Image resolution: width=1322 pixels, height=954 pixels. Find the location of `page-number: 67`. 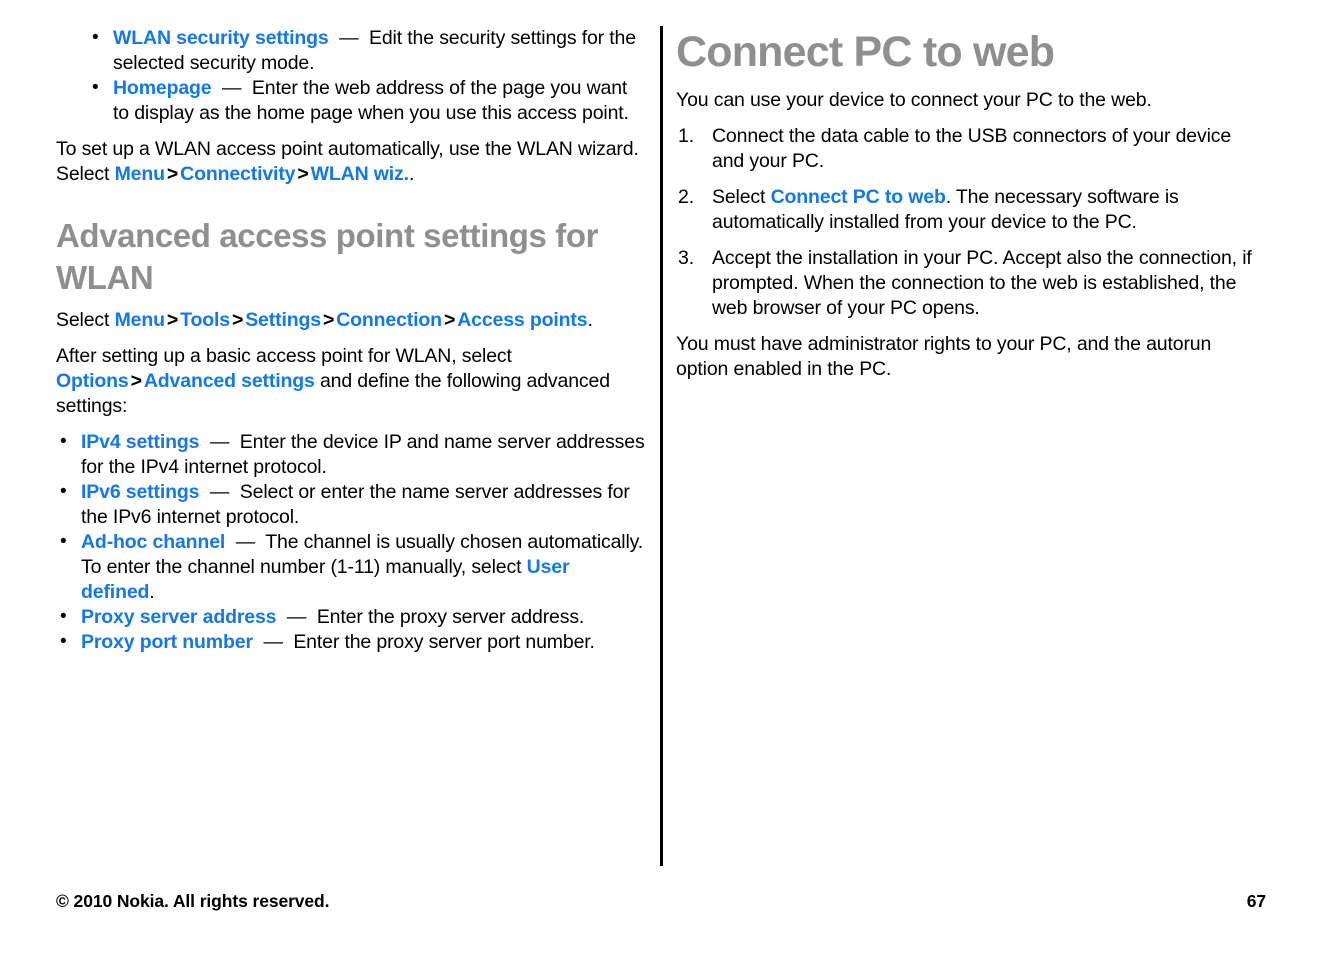

page-number: 67 is located at coordinates (1256, 901).